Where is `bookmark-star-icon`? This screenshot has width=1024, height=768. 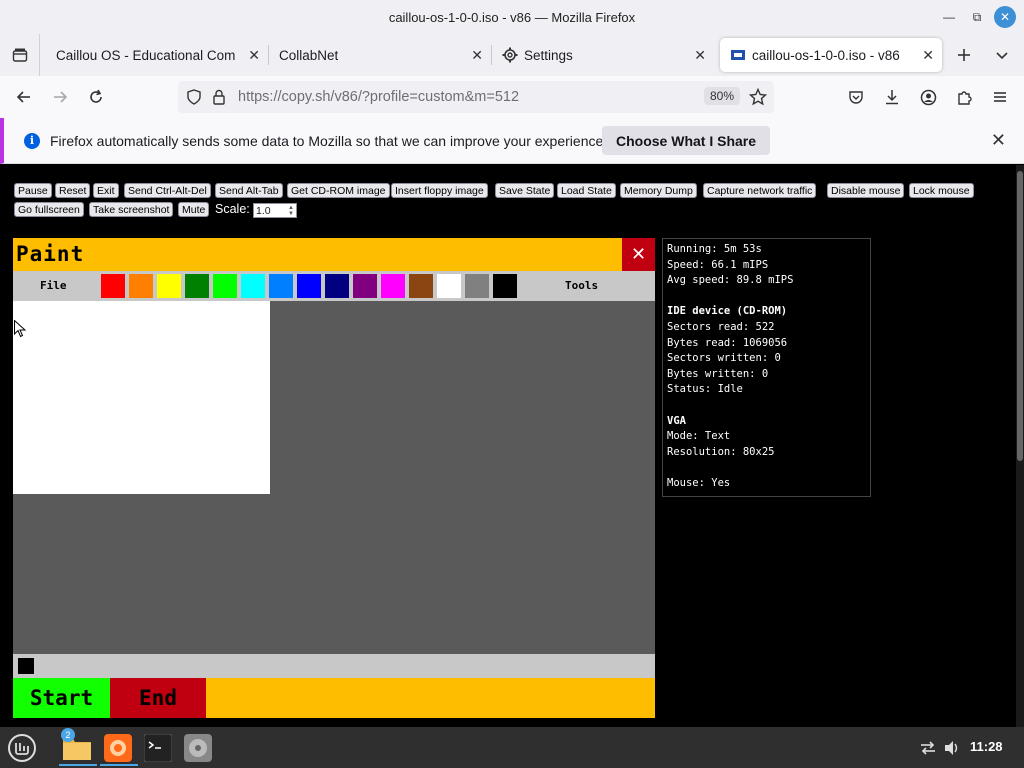 bookmark-star-icon is located at coordinates (758, 97).